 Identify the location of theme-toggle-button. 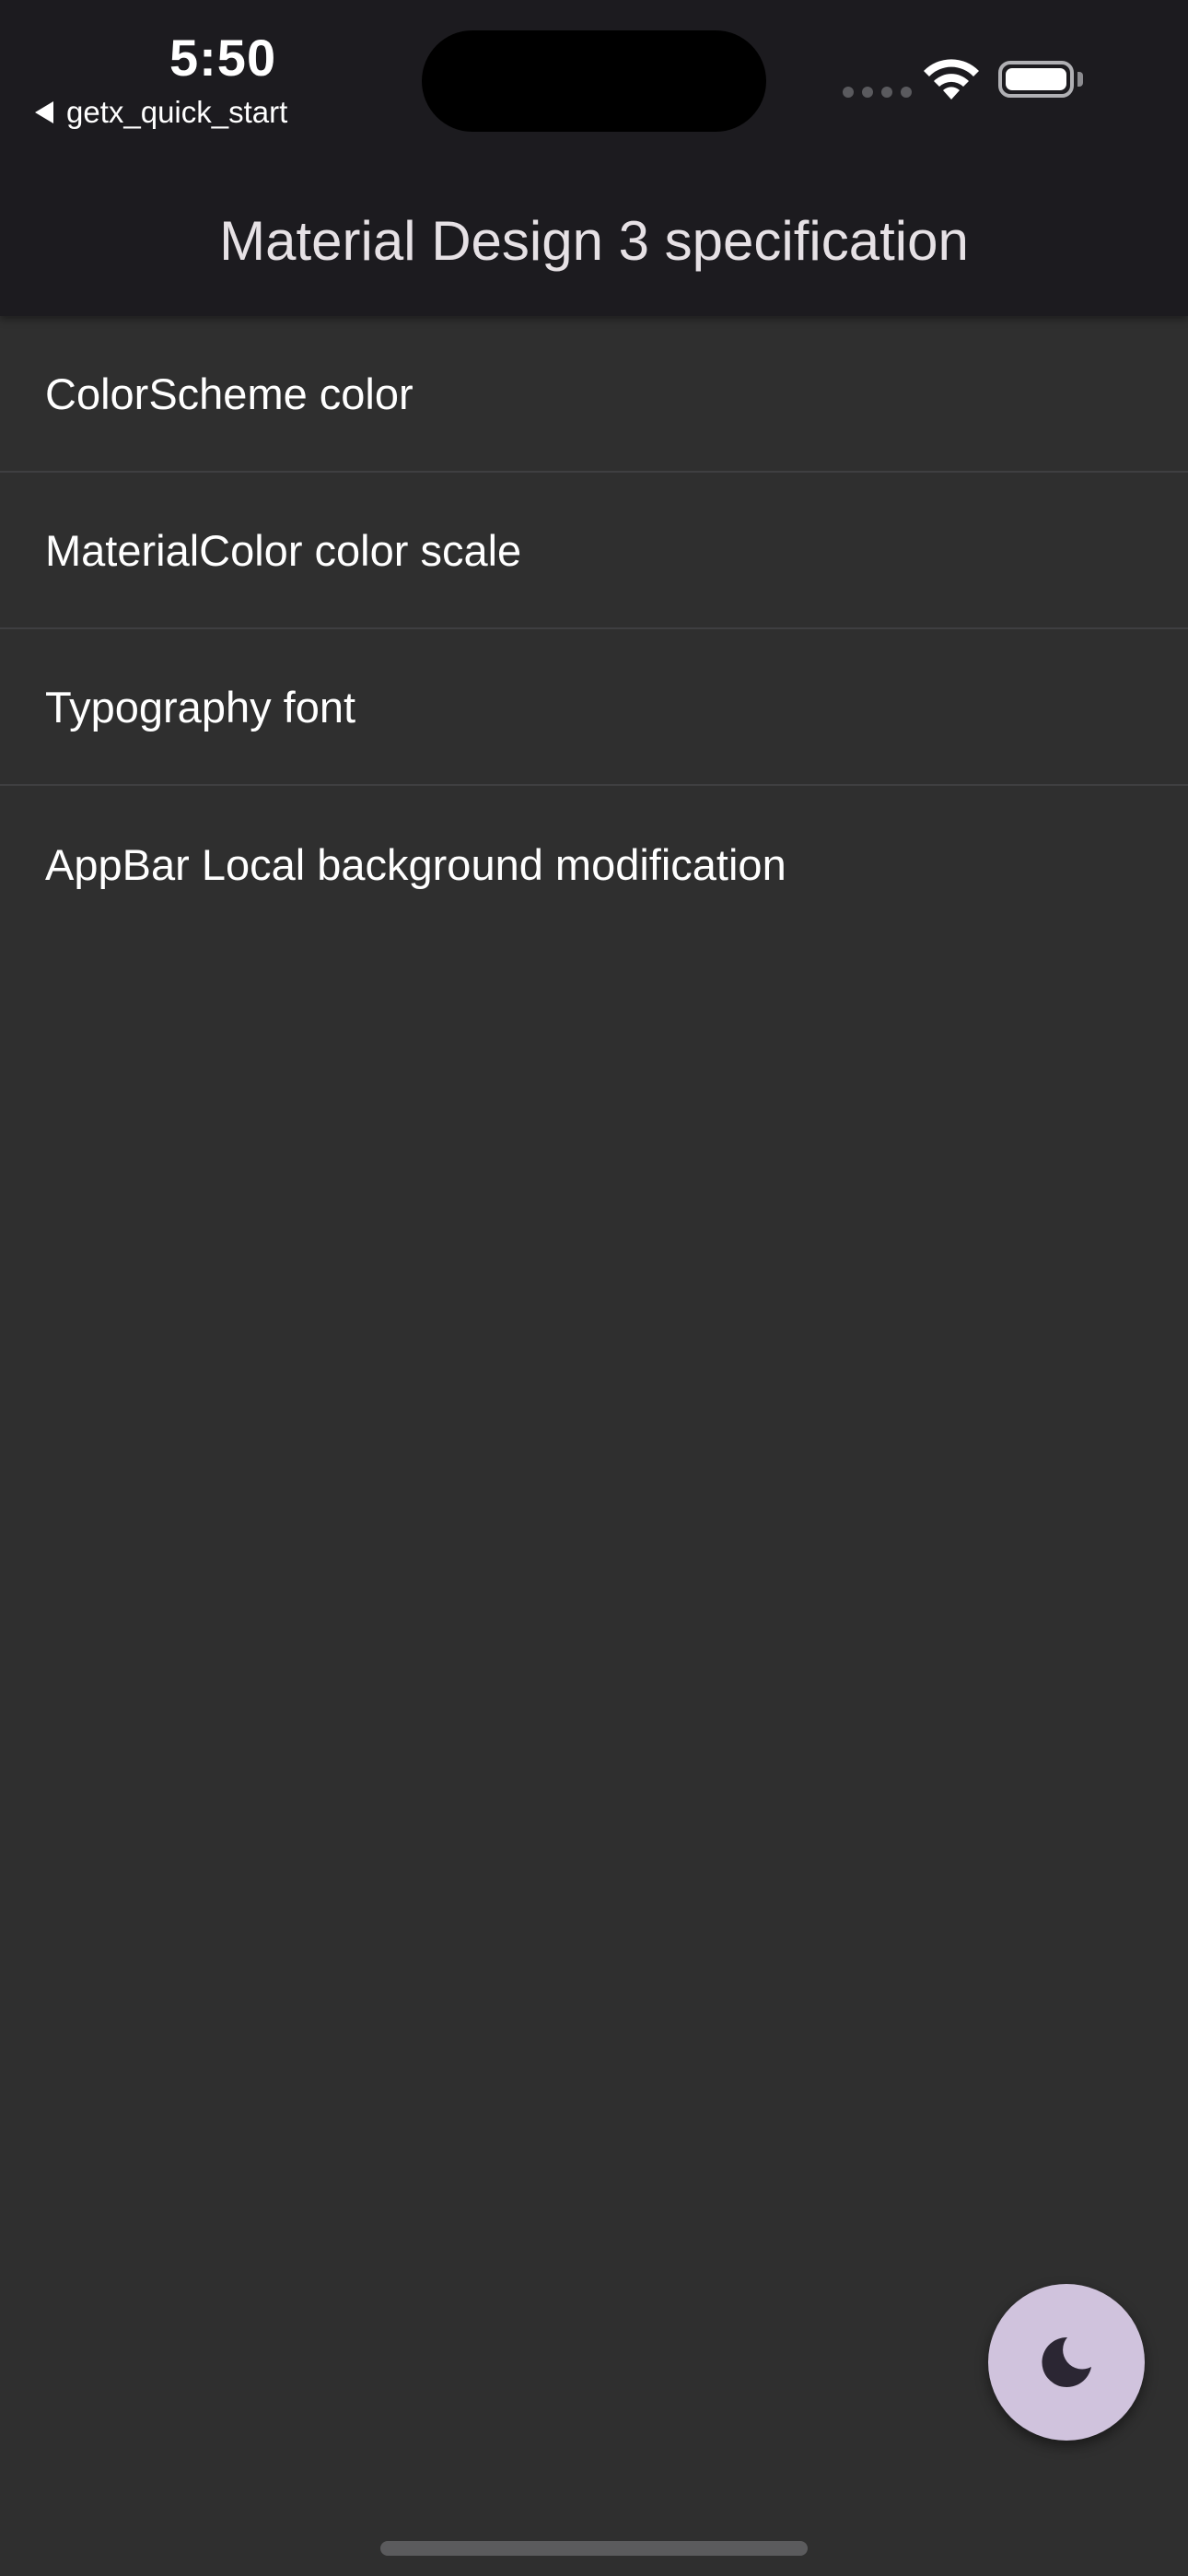
(1066, 2362).